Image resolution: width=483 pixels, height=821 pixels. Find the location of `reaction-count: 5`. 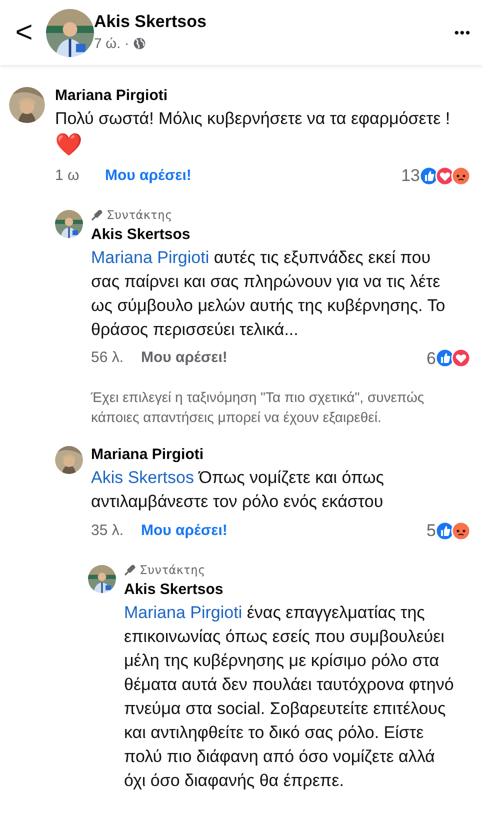

reaction-count: 5 is located at coordinates (431, 531).